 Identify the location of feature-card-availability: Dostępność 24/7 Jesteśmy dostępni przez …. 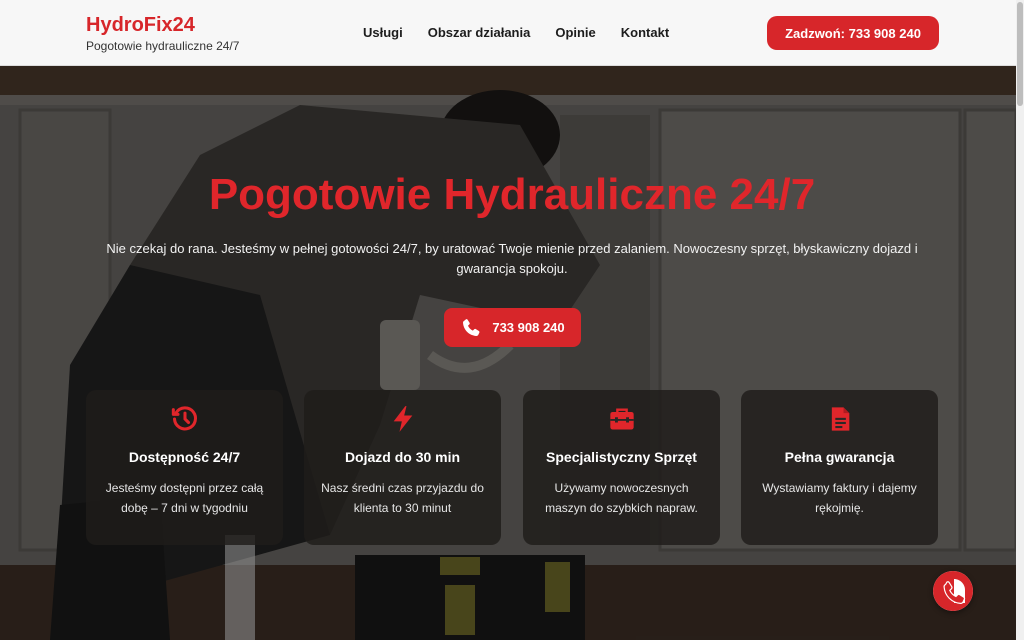
(184, 467).